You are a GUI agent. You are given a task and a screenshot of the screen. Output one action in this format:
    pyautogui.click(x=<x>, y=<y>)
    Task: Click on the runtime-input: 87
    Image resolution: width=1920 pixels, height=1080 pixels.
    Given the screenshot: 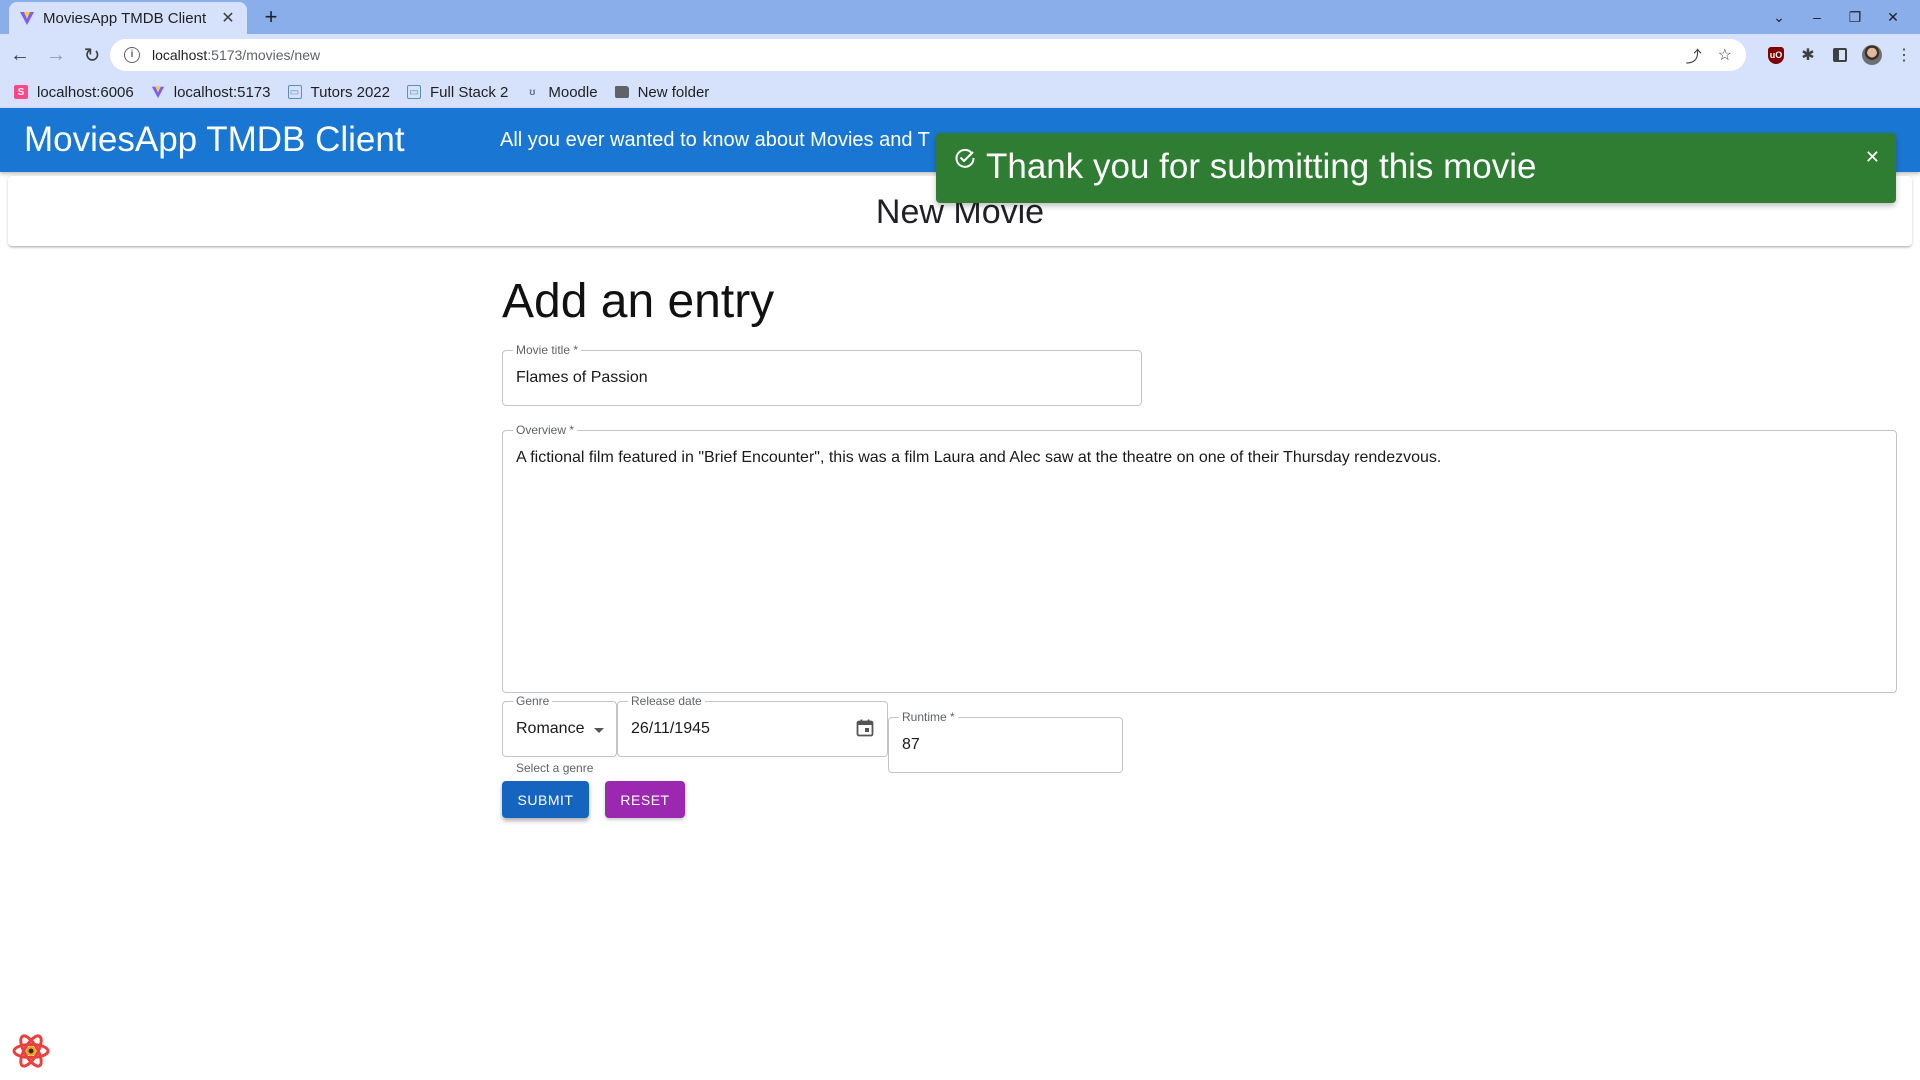 What is the action you would take?
    pyautogui.click(x=911, y=745)
    